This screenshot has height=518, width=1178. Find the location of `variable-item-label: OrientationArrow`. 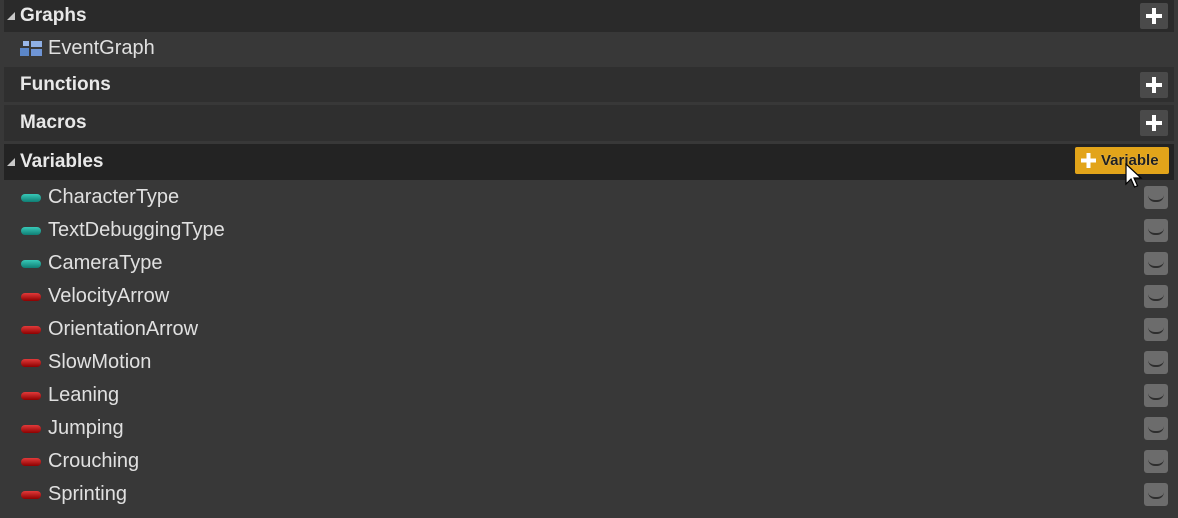

variable-item-label: OrientationArrow is located at coordinates (123, 329).